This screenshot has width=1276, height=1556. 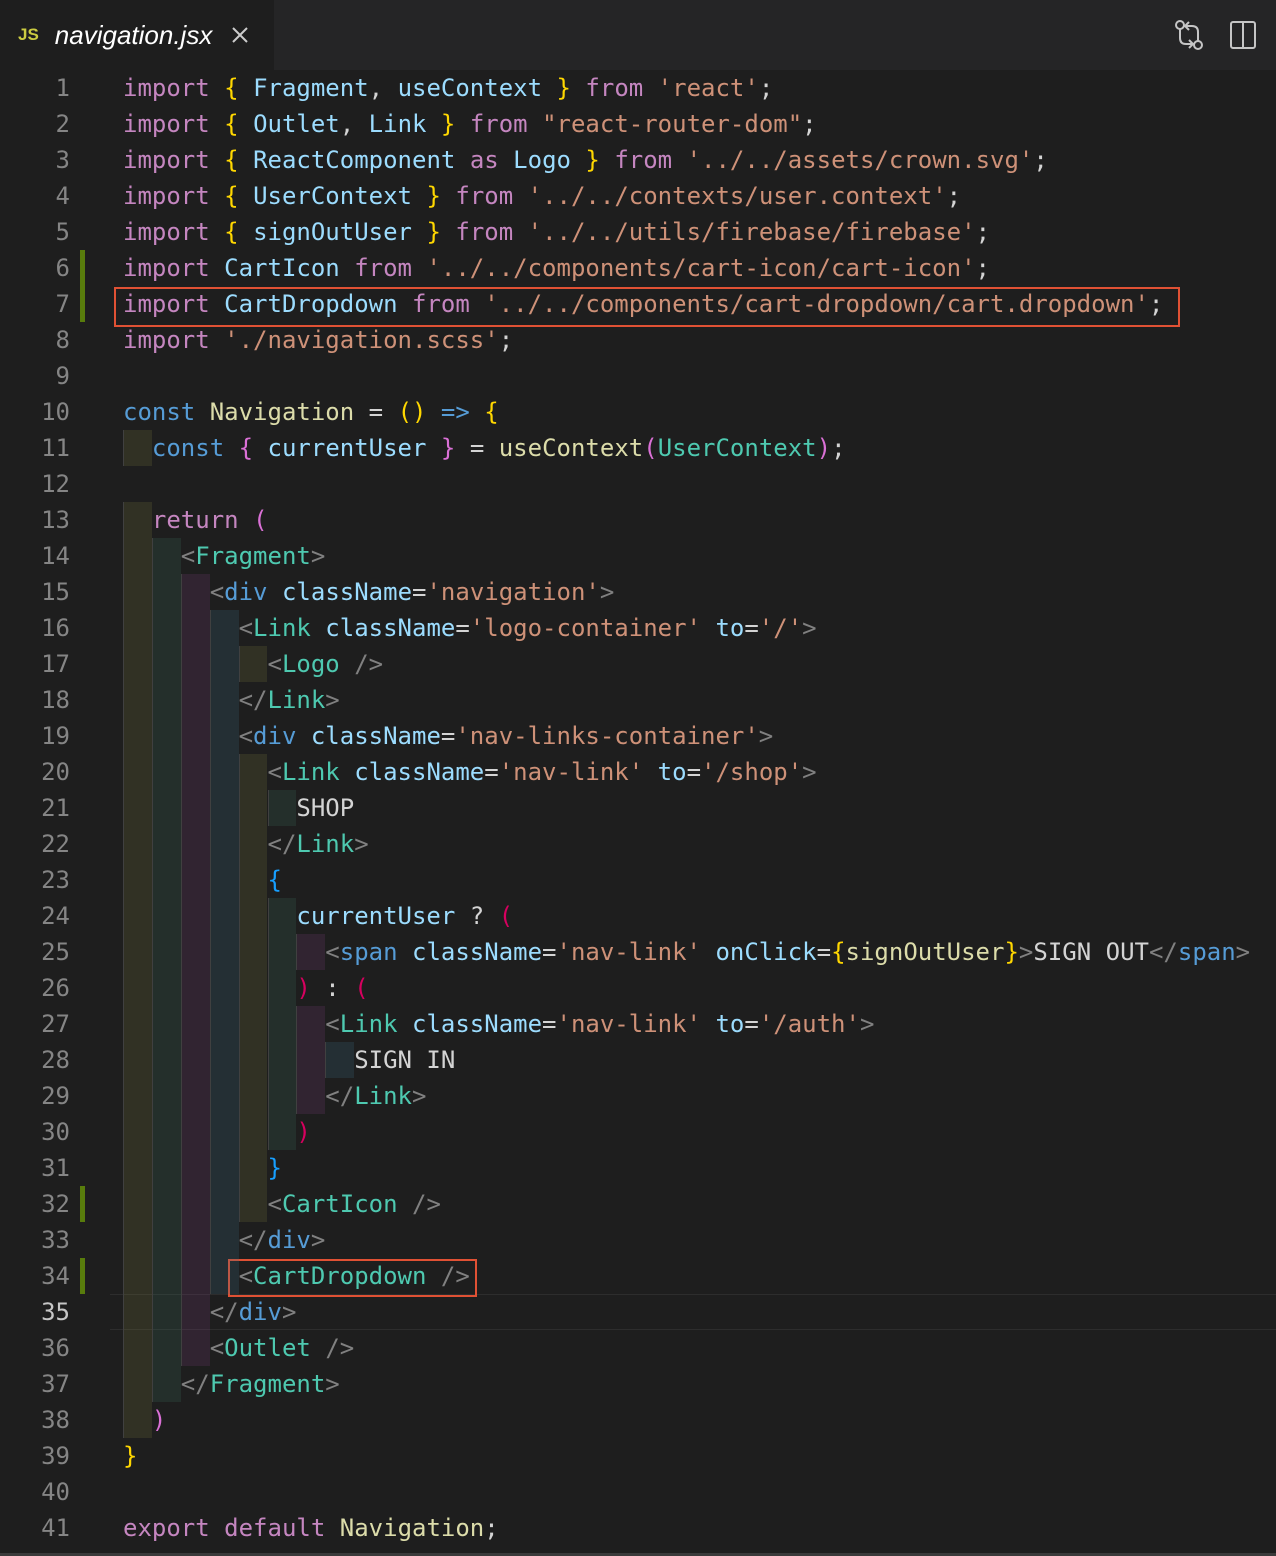 What do you see at coordinates (638, 1420) in the screenshot?
I see `code-line: 38 )` at bounding box center [638, 1420].